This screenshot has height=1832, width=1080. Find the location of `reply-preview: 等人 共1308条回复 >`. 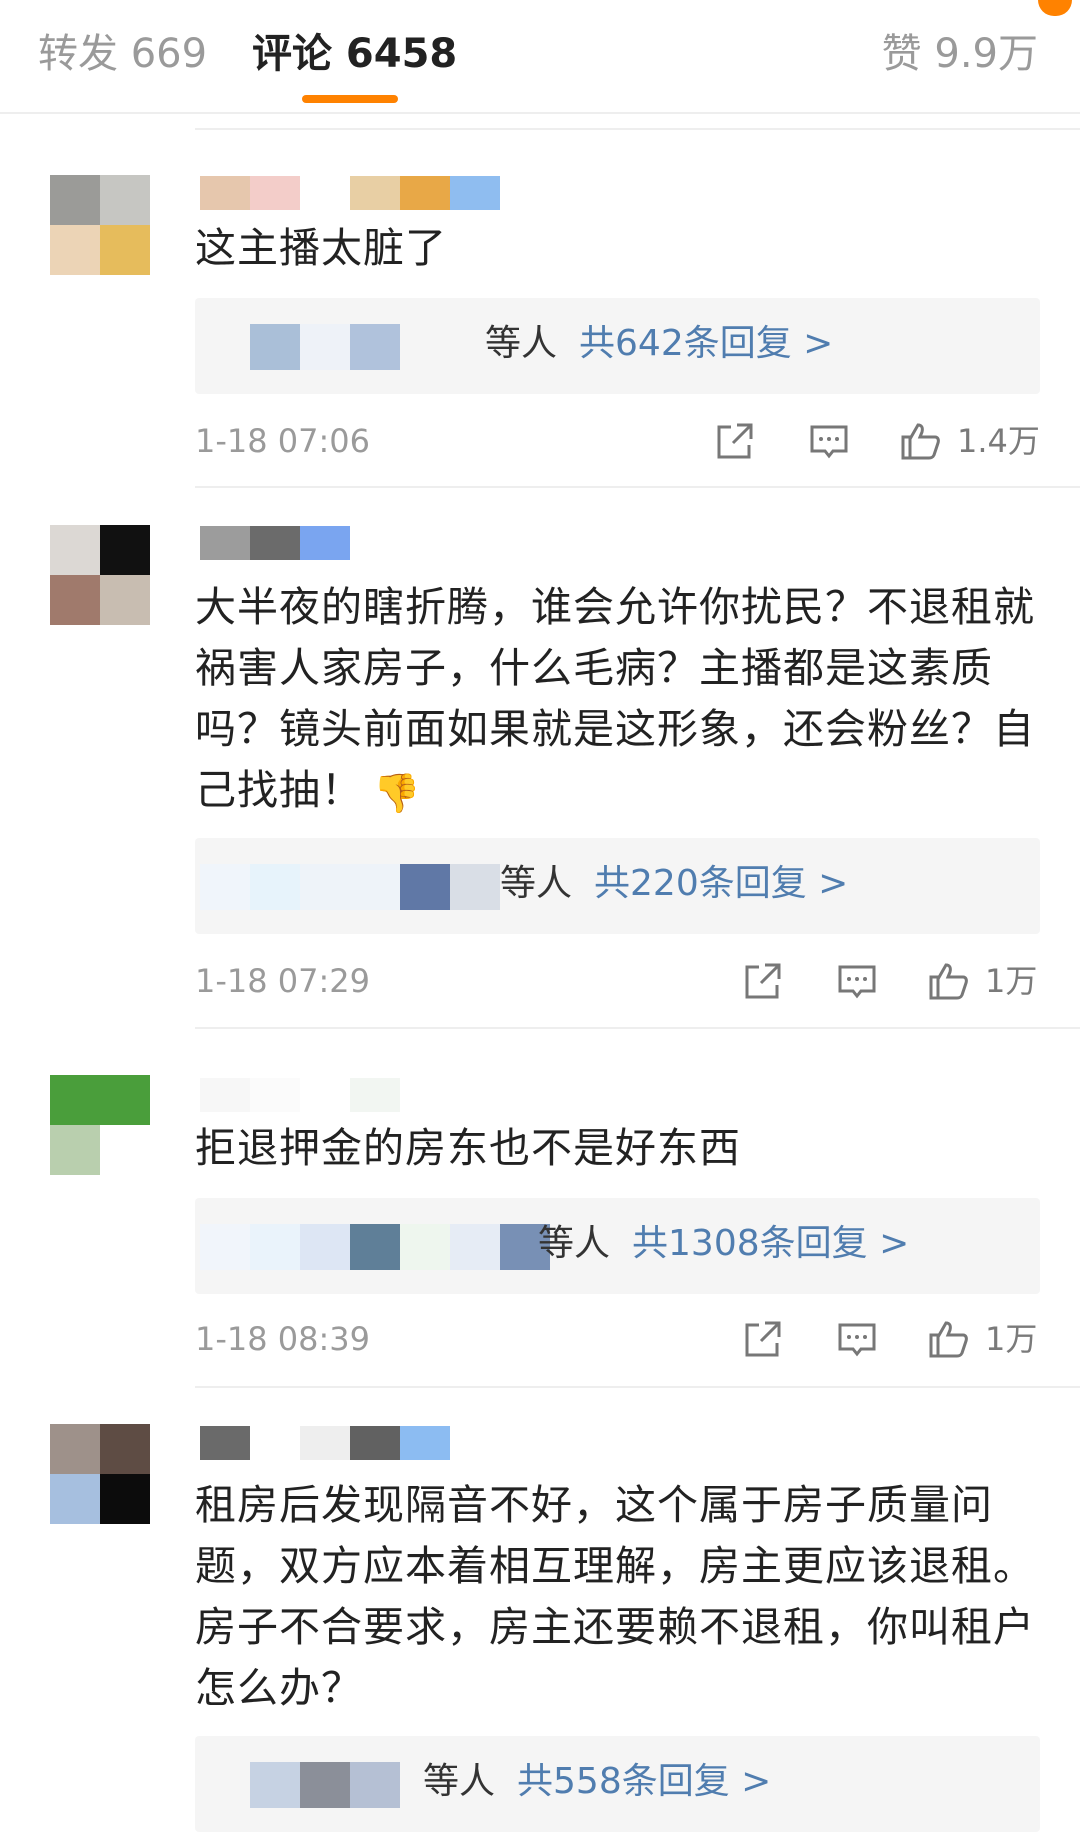

reply-preview: 等人 共1308条回复 > is located at coordinates (617, 1246).